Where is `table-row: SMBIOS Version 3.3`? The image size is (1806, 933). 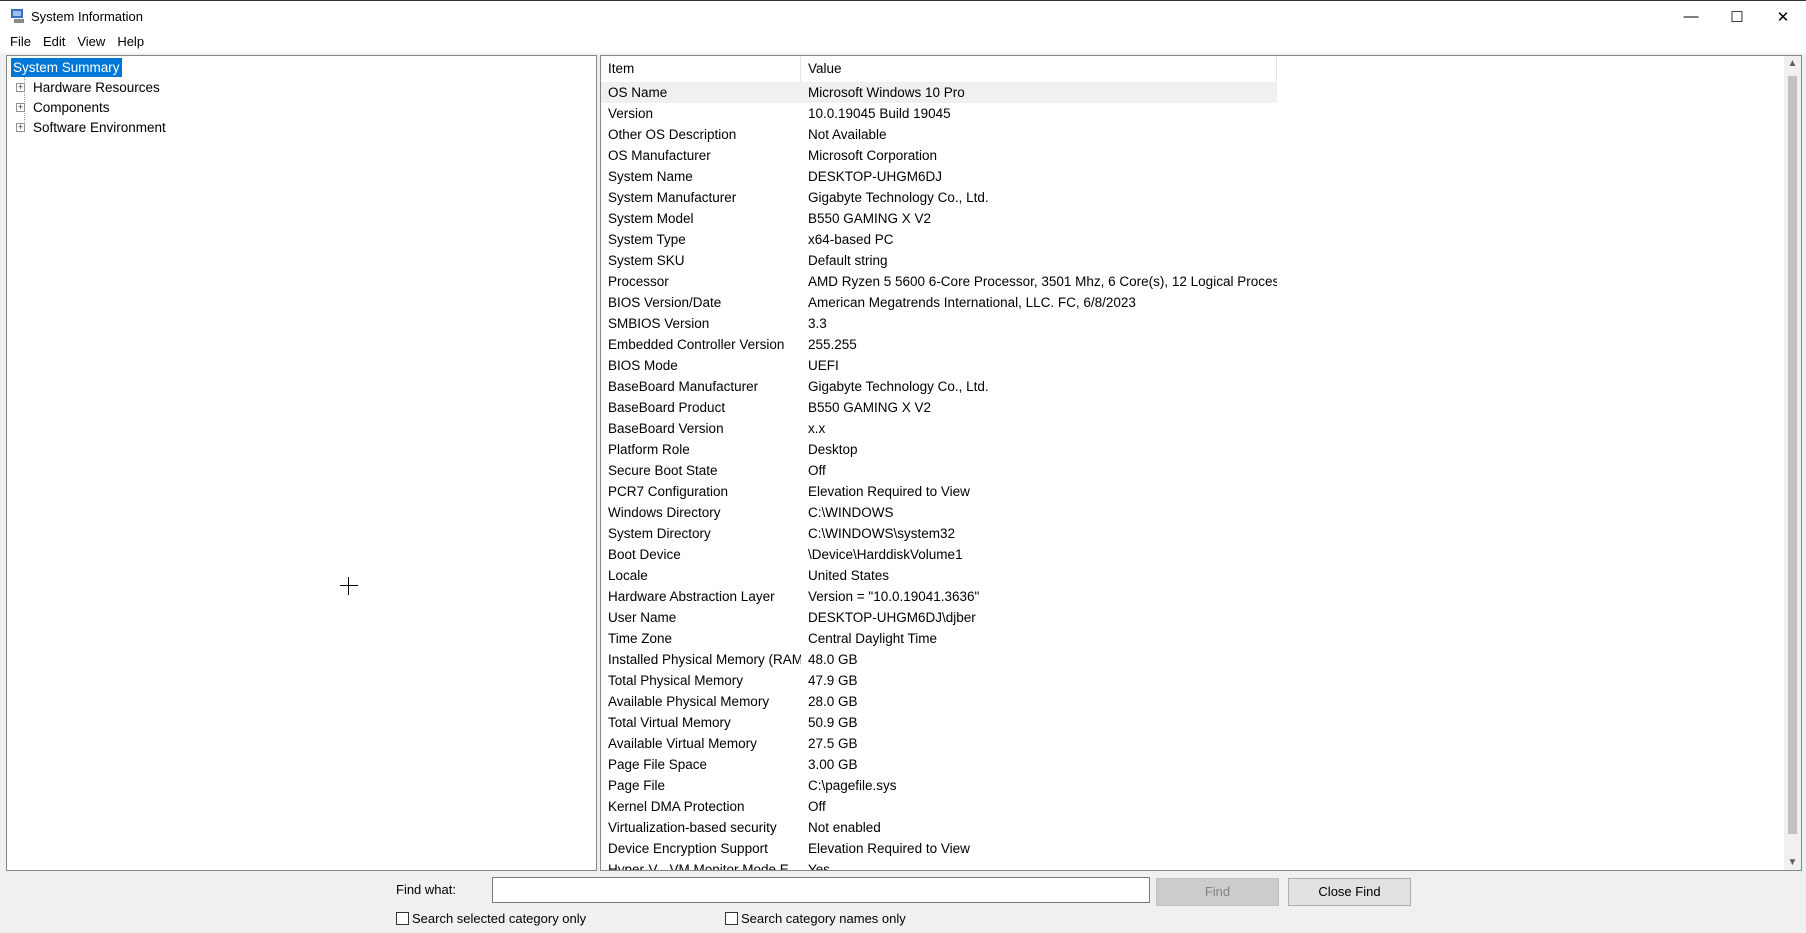 table-row: SMBIOS Version 3.3 is located at coordinates (939, 323).